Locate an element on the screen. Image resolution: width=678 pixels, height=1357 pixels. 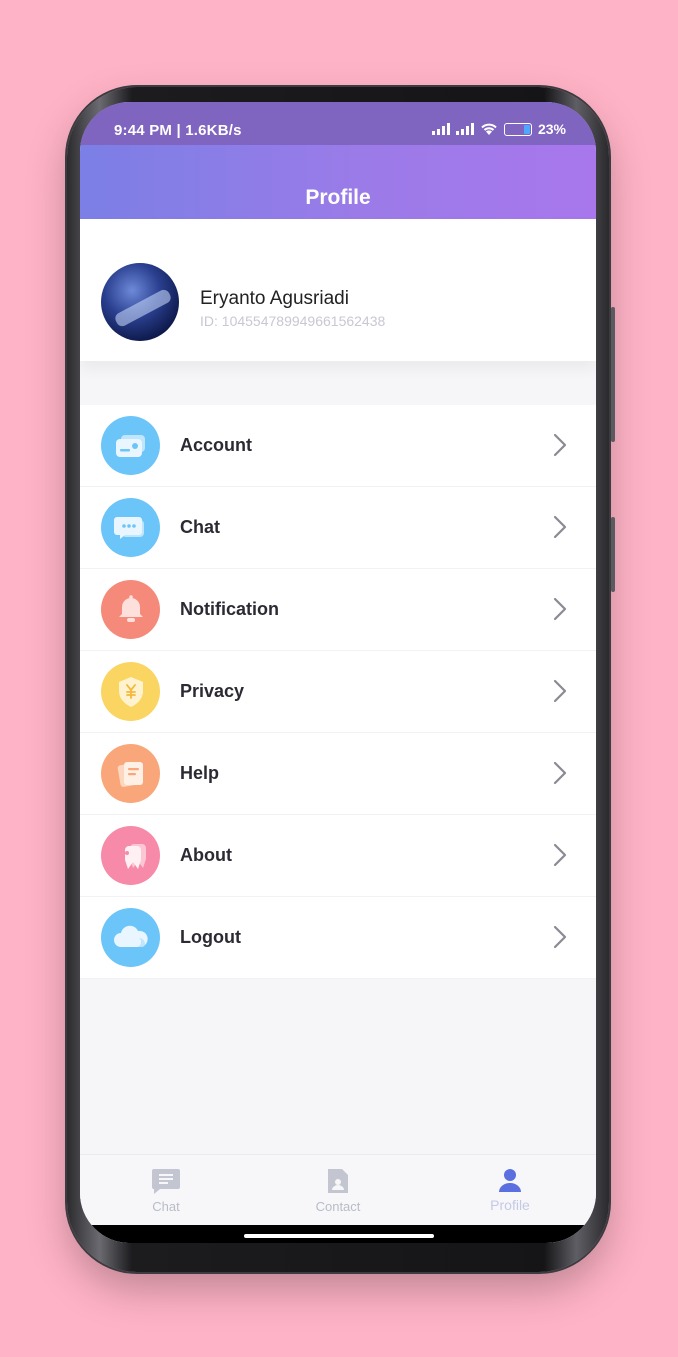
contact-icon is located at coordinates (338, 1180).